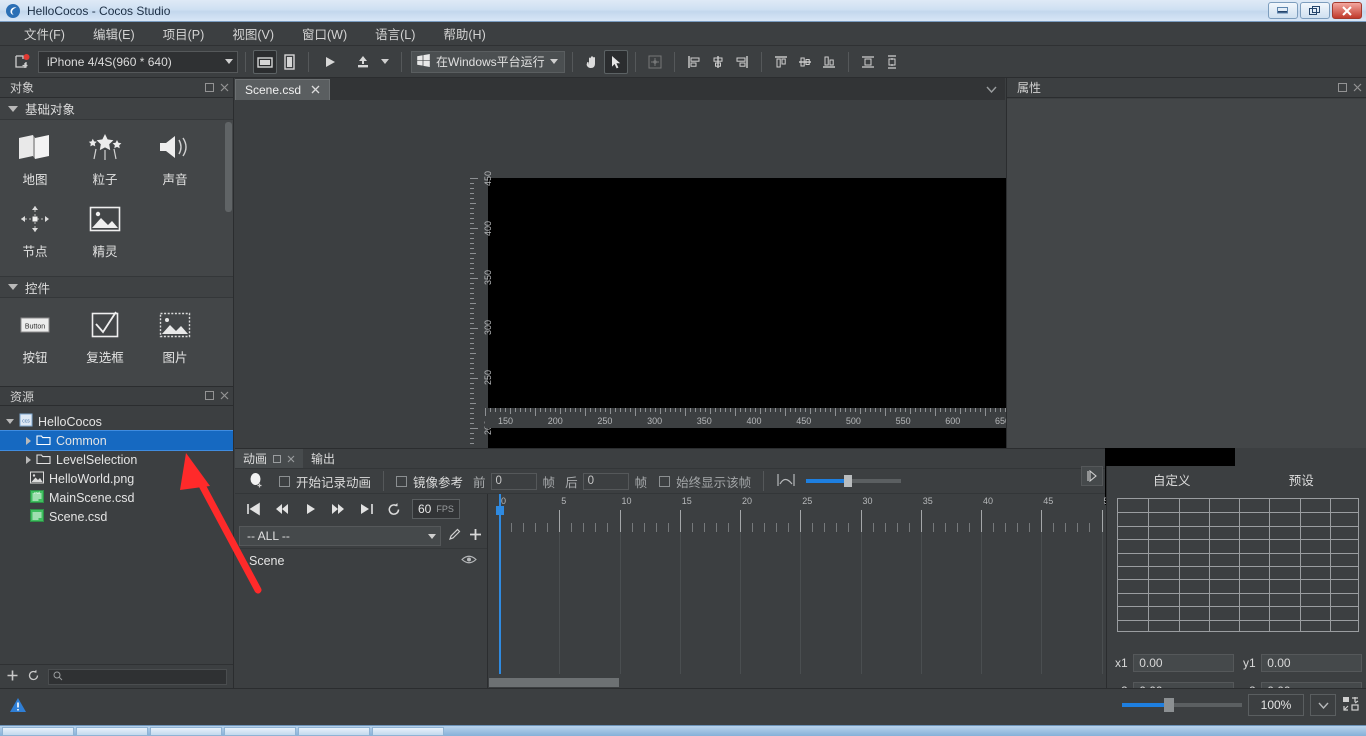 Image resolution: width=1366 pixels, height=736 pixels. Describe the element at coordinates (361, 560) in the screenshot. I see `timeline-node-row-scene: Scene` at that location.